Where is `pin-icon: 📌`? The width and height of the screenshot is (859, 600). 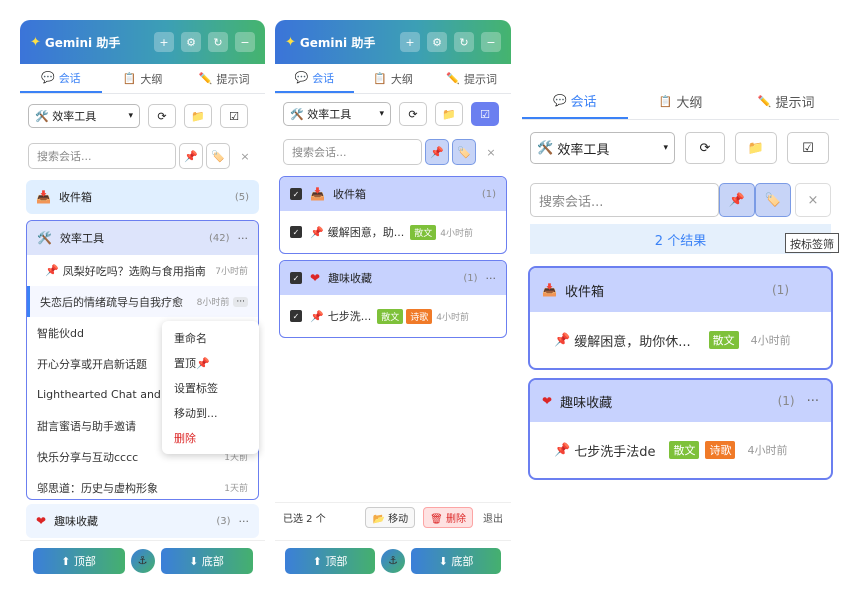 pin-icon: 📌 is located at coordinates (562, 340).